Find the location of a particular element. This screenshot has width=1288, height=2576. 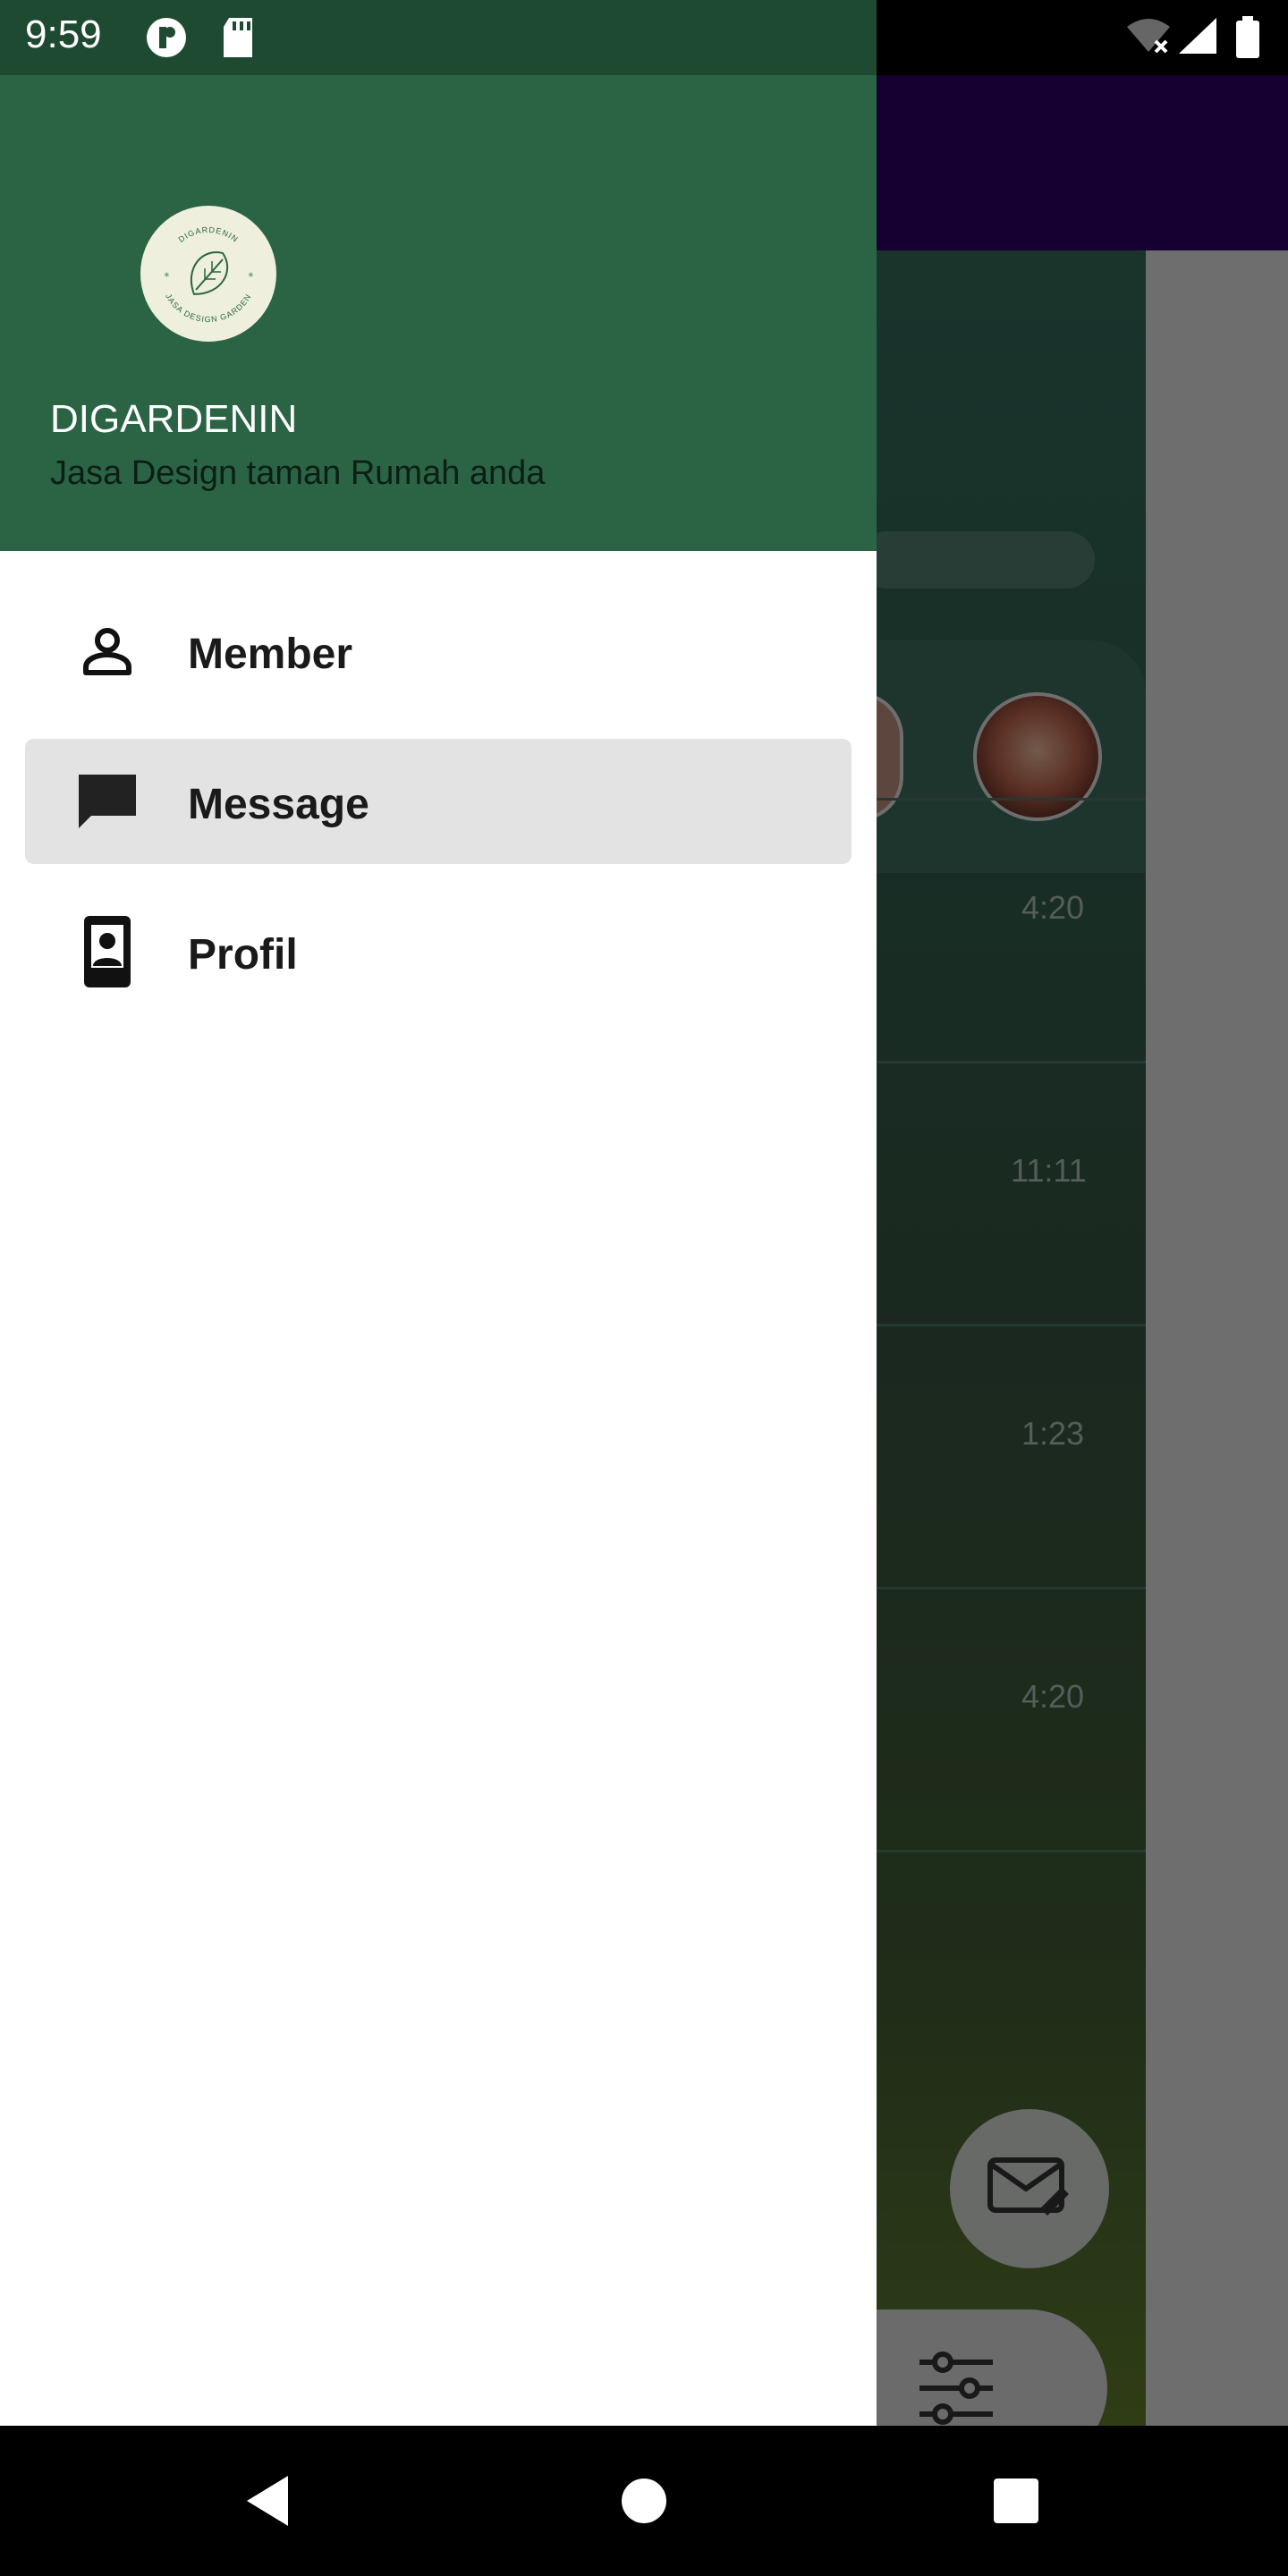

brand-tagline: Jasa Design taman Rumah anda is located at coordinates (298, 473).